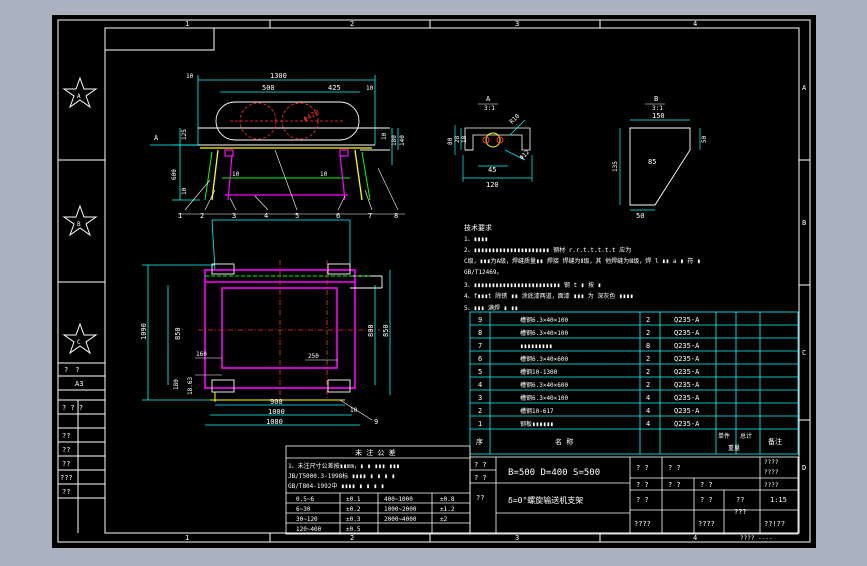 The width and height of the screenshot is (867, 566). What do you see at coordinates (278, 76) in the screenshot?
I see `dim-front-overall: 1300` at bounding box center [278, 76].